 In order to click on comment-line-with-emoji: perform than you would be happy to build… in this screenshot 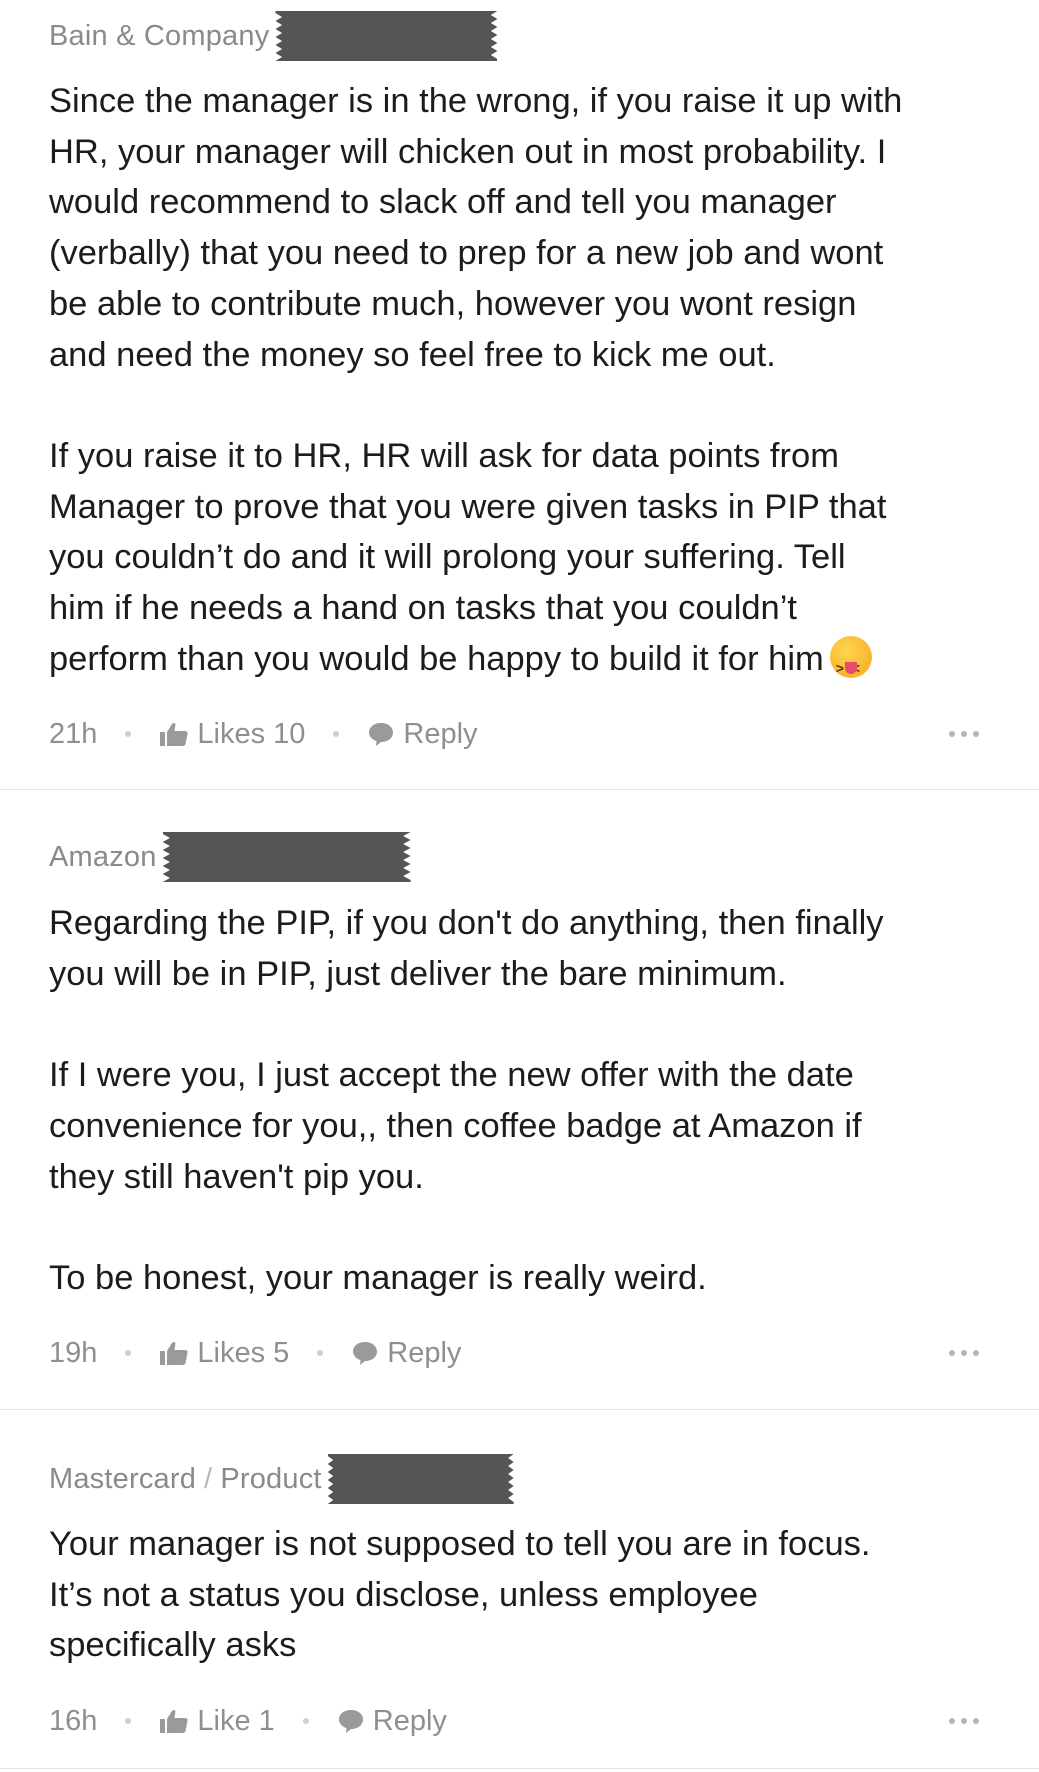, I will do `click(524, 663)`.